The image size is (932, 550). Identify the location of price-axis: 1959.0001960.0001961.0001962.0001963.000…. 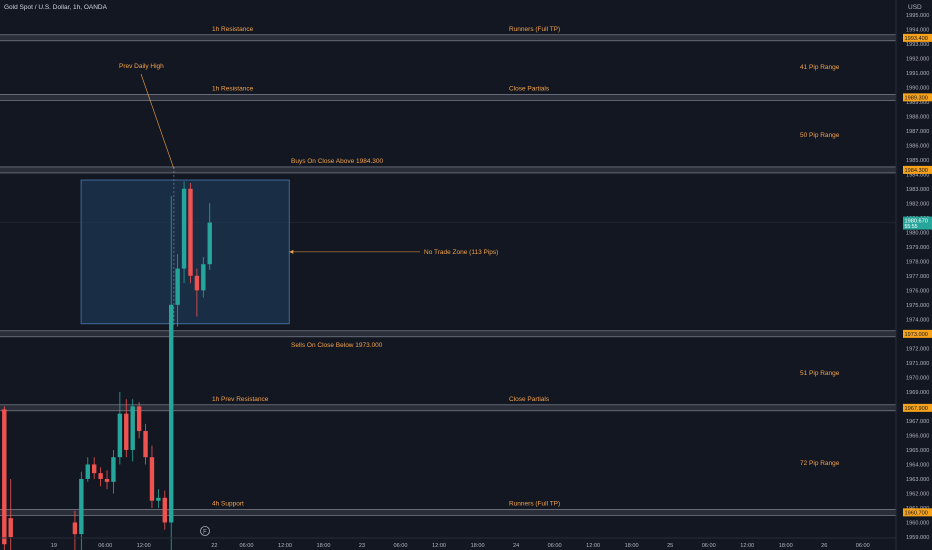
(913, 275).